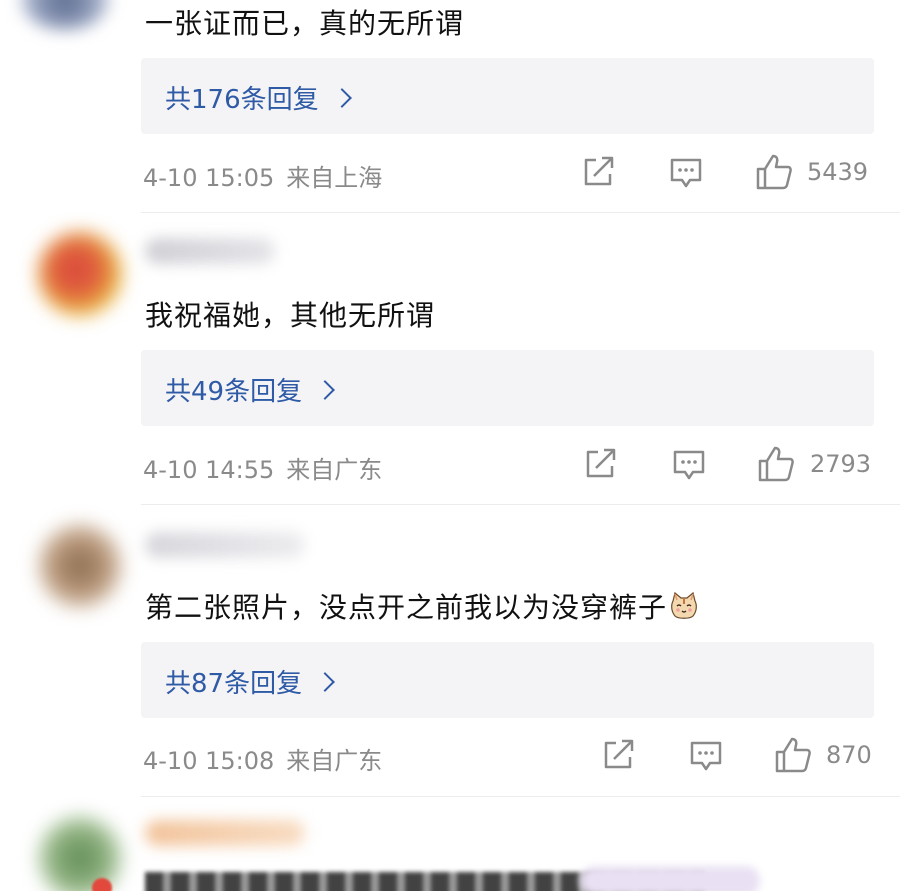 The image size is (900, 891). I want to click on reply-box: 共49条回复, so click(507, 388).